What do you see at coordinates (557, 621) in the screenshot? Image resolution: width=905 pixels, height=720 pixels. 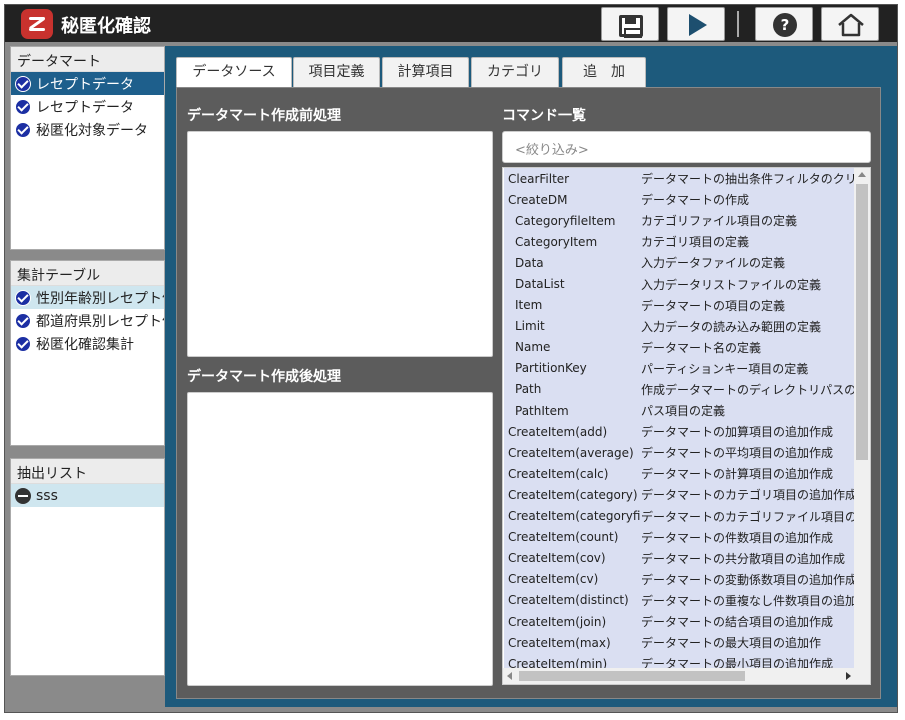 I see `command-name: CreateItem(join)` at bounding box center [557, 621].